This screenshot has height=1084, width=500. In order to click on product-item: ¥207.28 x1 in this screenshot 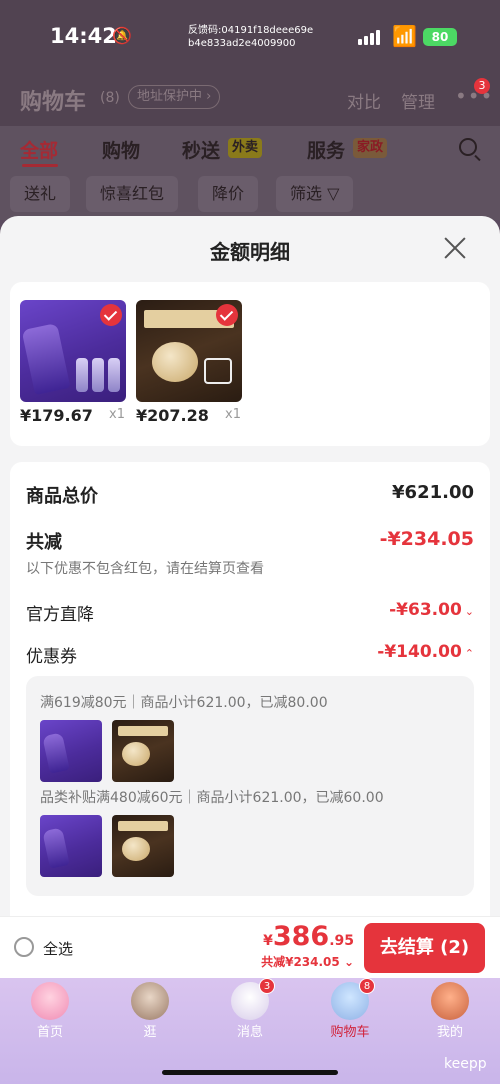, I will do `click(191, 362)`.